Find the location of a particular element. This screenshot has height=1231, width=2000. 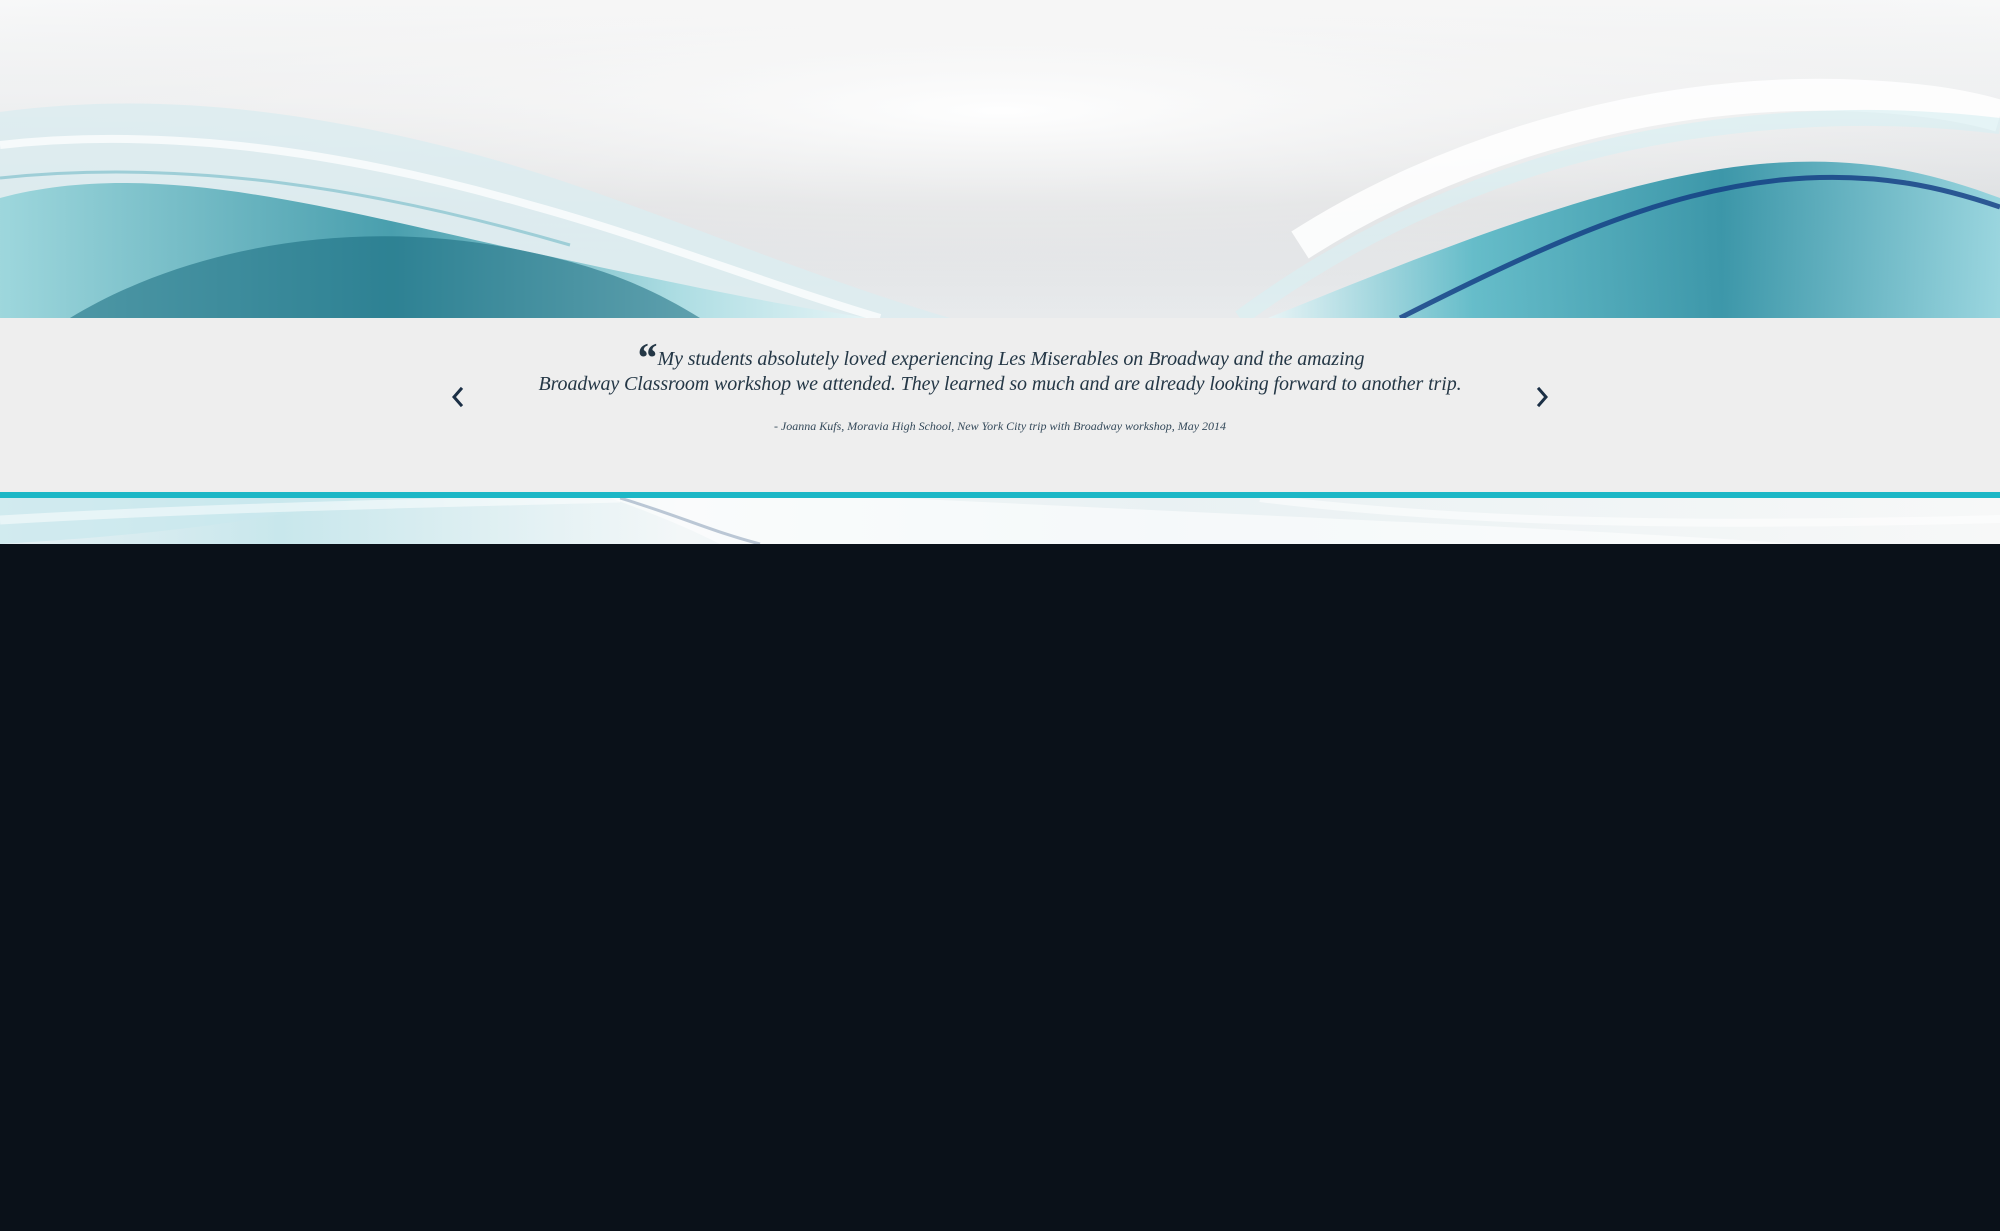

chevron-left-icon is located at coordinates (458, 397).